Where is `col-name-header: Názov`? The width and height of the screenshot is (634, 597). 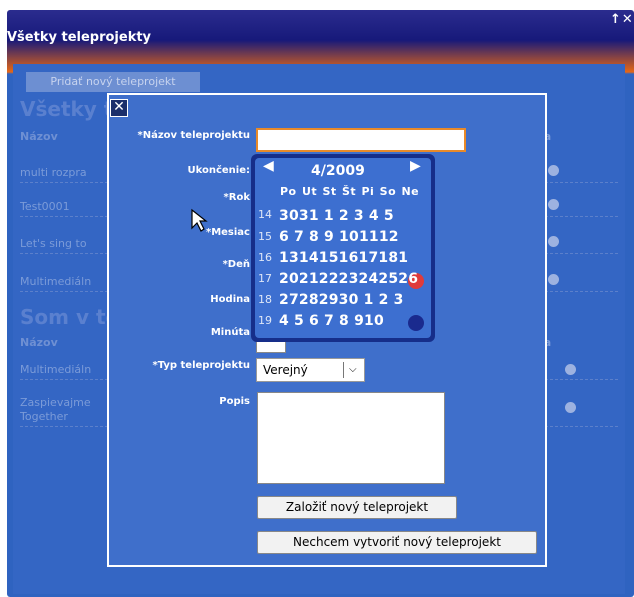
col-name-header: Názov is located at coordinates (39, 136).